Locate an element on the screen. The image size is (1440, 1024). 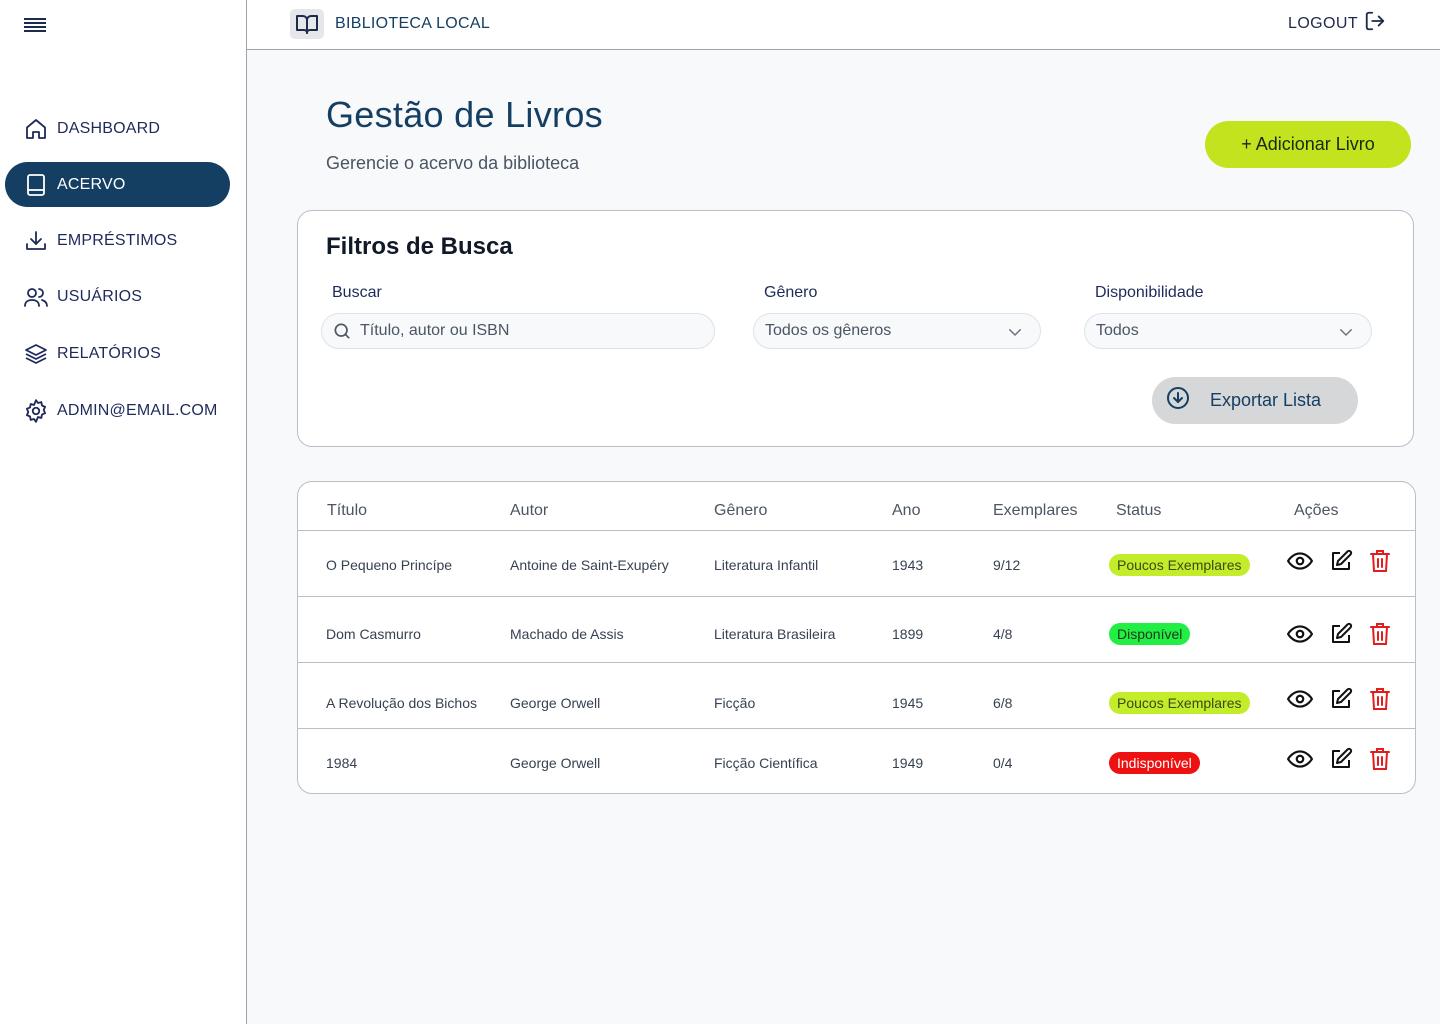
sidebar-item-acervo: ACERVO is located at coordinates (117, 184).